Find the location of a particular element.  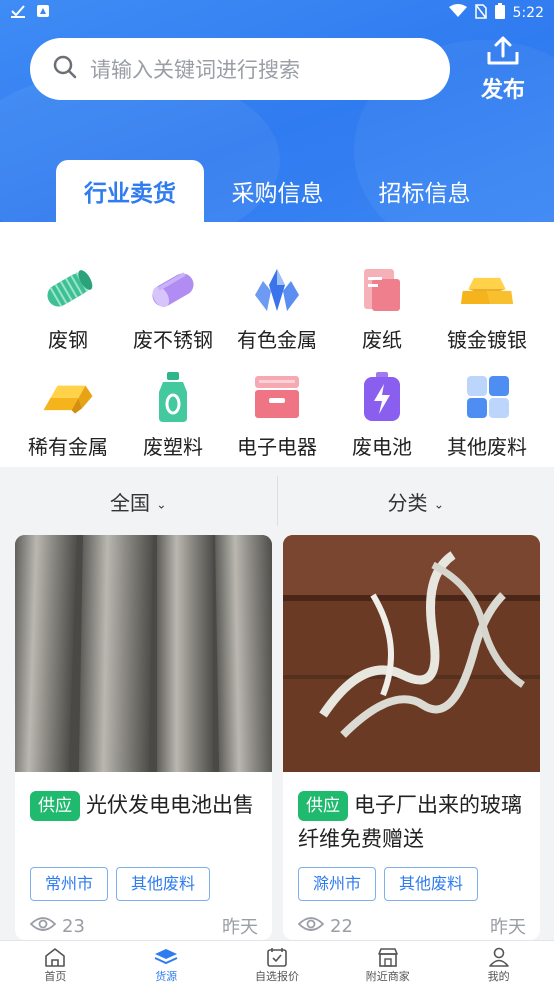

notification-icon is located at coordinates (43, 13).